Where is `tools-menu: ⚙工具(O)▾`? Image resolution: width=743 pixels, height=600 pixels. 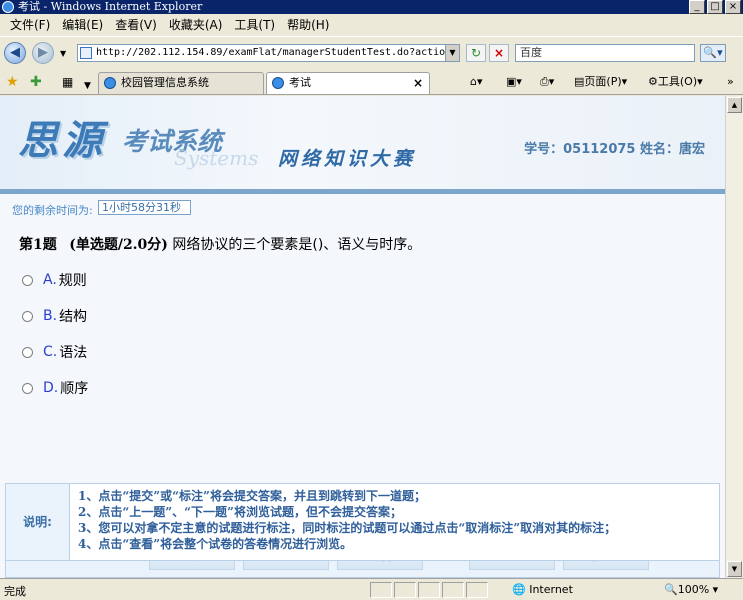
tools-menu: ⚙工具(O)▾ is located at coordinates (675, 82).